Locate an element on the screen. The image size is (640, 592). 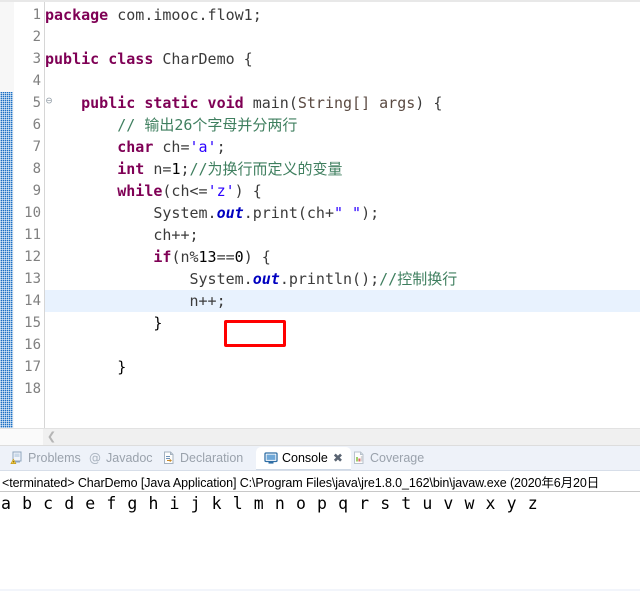
line-number: 17 is located at coordinates (32, 367).